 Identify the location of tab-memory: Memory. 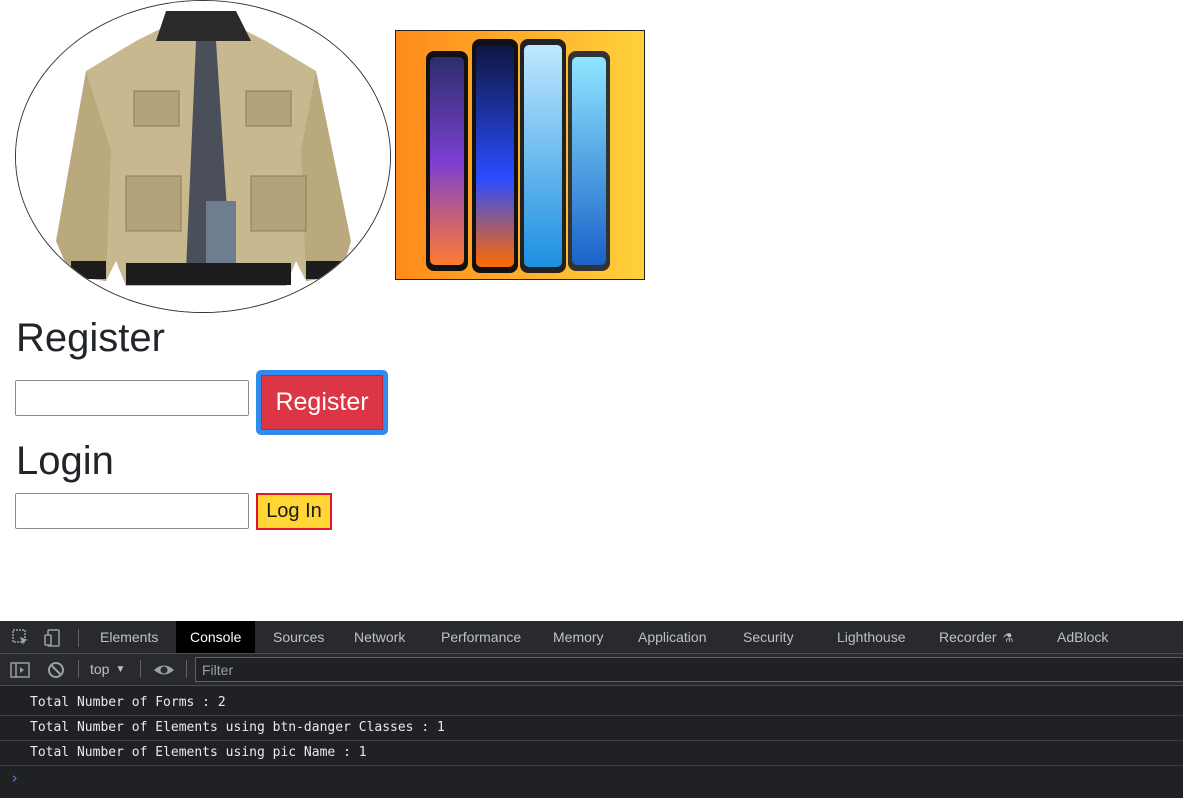
(578, 637).